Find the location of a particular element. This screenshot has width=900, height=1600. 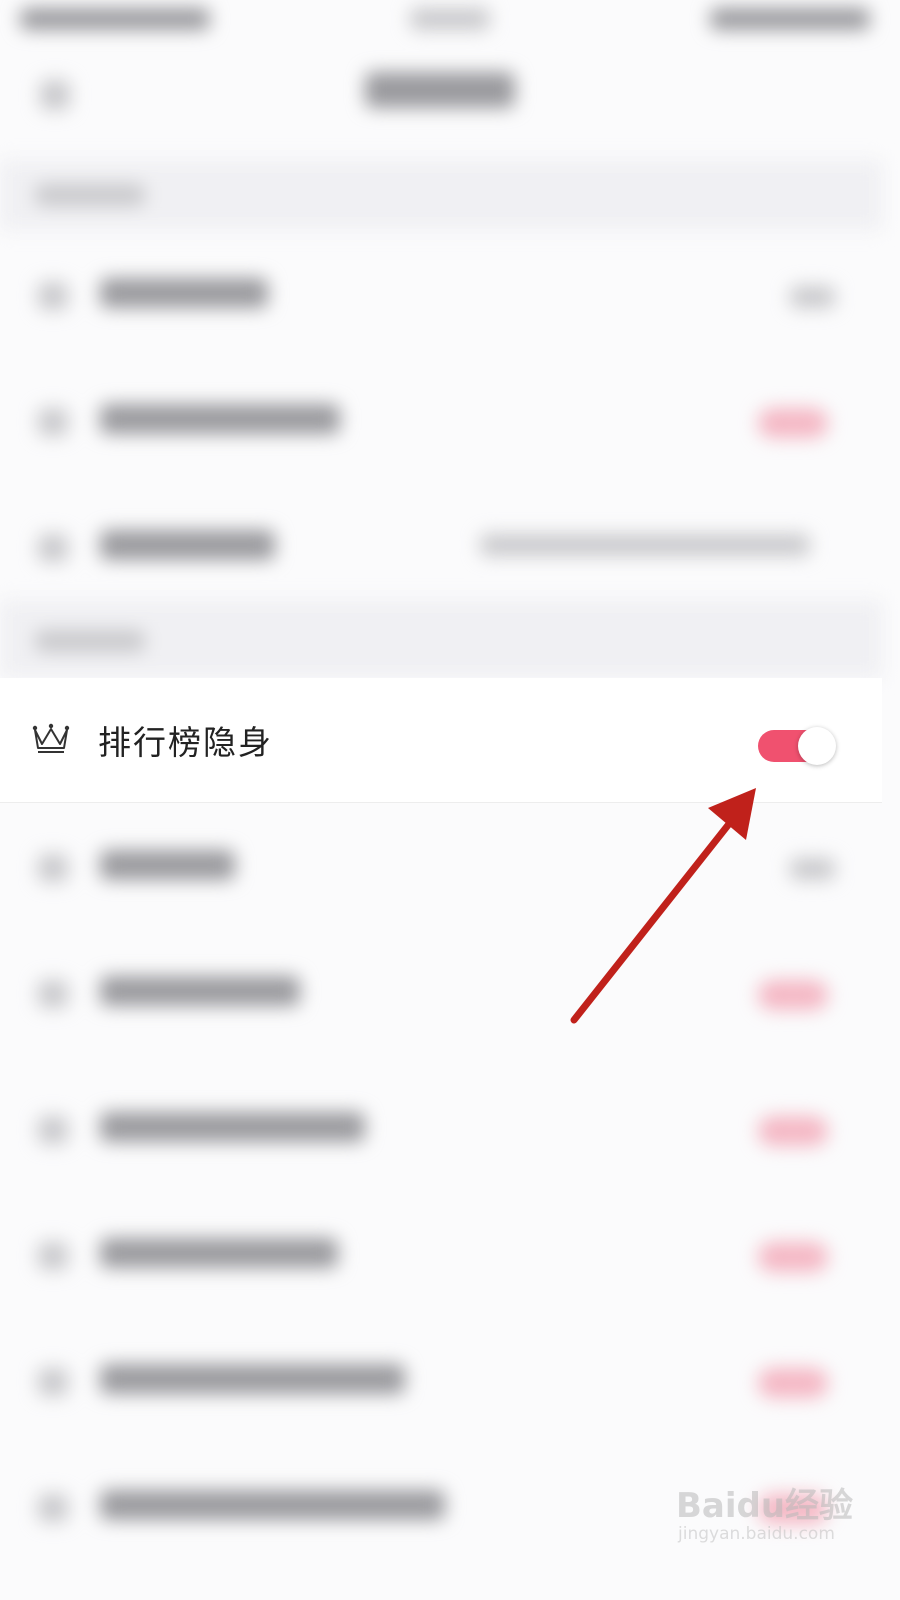

row-1-label is located at coordinates (184, 293).